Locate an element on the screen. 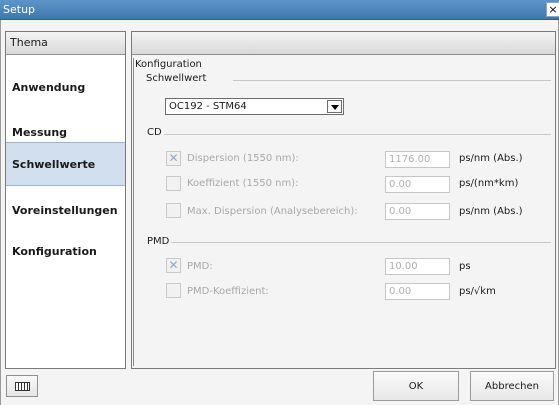 This screenshot has width=559, height=405. content-header is located at coordinates (343, 43).